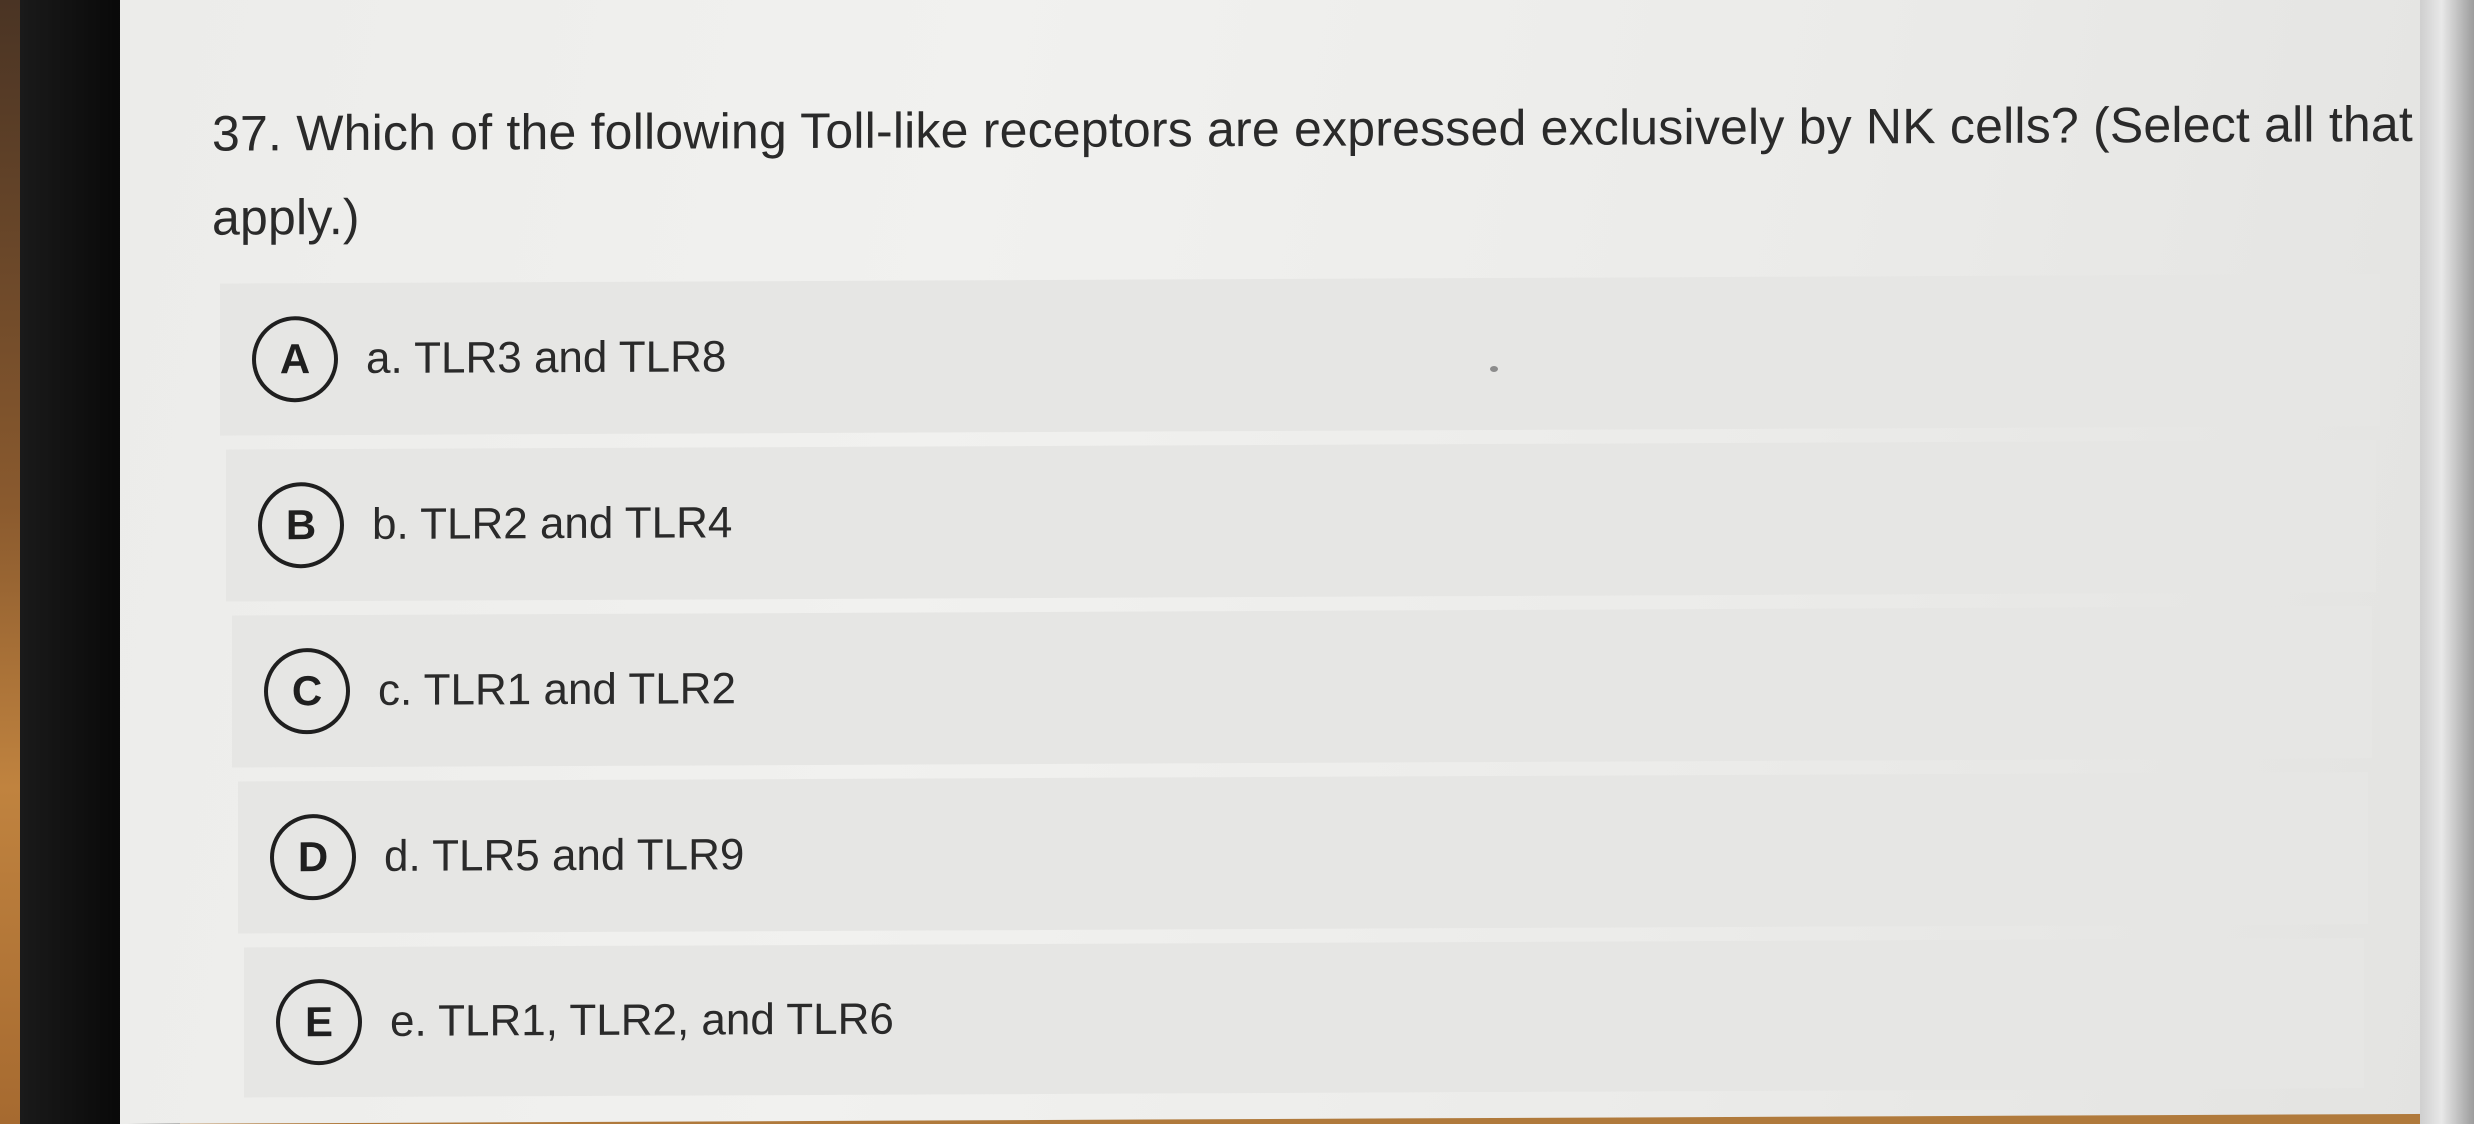  Describe the element at coordinates (295, 359) in the screenshot. I see `option-a-letter: A` at that location.